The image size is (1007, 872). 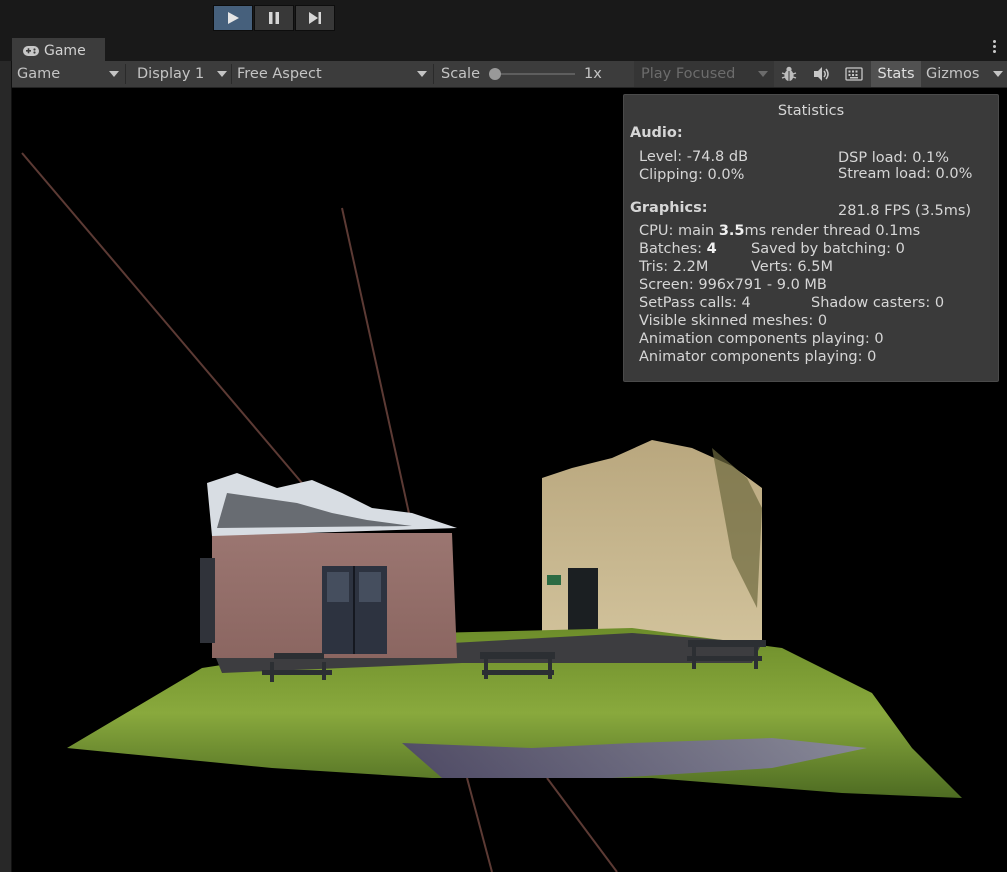 I want to click on scale-value: 1x, so click(x=593, y=74).